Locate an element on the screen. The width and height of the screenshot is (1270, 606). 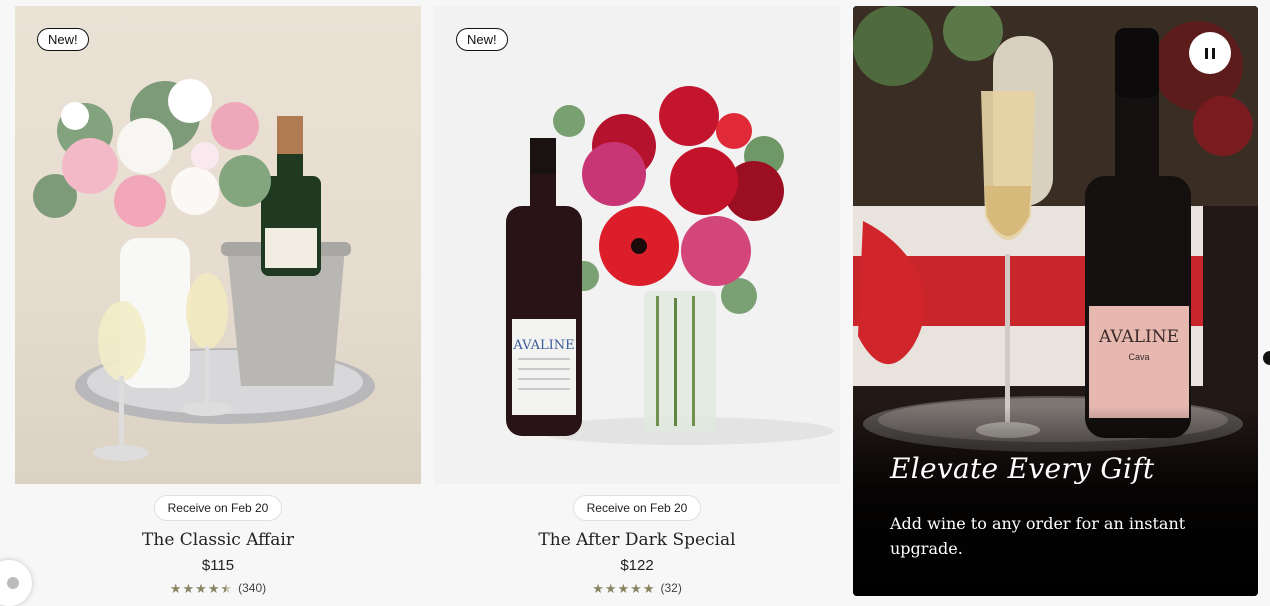
product-name: The After Dark Special is located at coordinates (637, 540).